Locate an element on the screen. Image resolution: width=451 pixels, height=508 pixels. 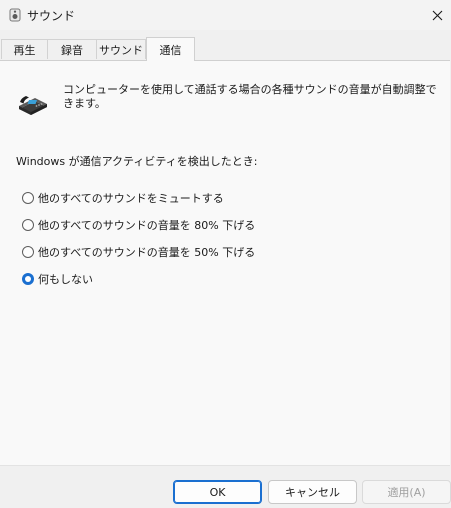
tab-communications: 通信 is located at coordinates (170, 49).